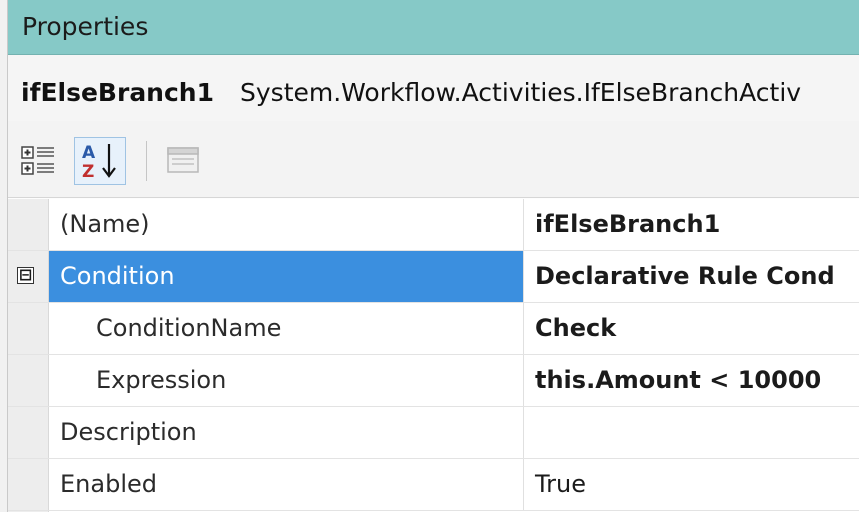 This screenshot has height=512, width=859. Describe the element at coordinates (433, 381) in the screenshot. I see `property-row-expression: Expression this.Amount < 10000` at that location.